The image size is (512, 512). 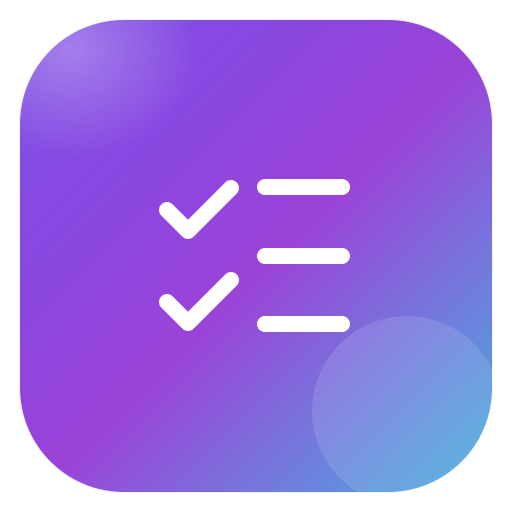 I want to click on checklist-icon, so click(x=254, y=255).